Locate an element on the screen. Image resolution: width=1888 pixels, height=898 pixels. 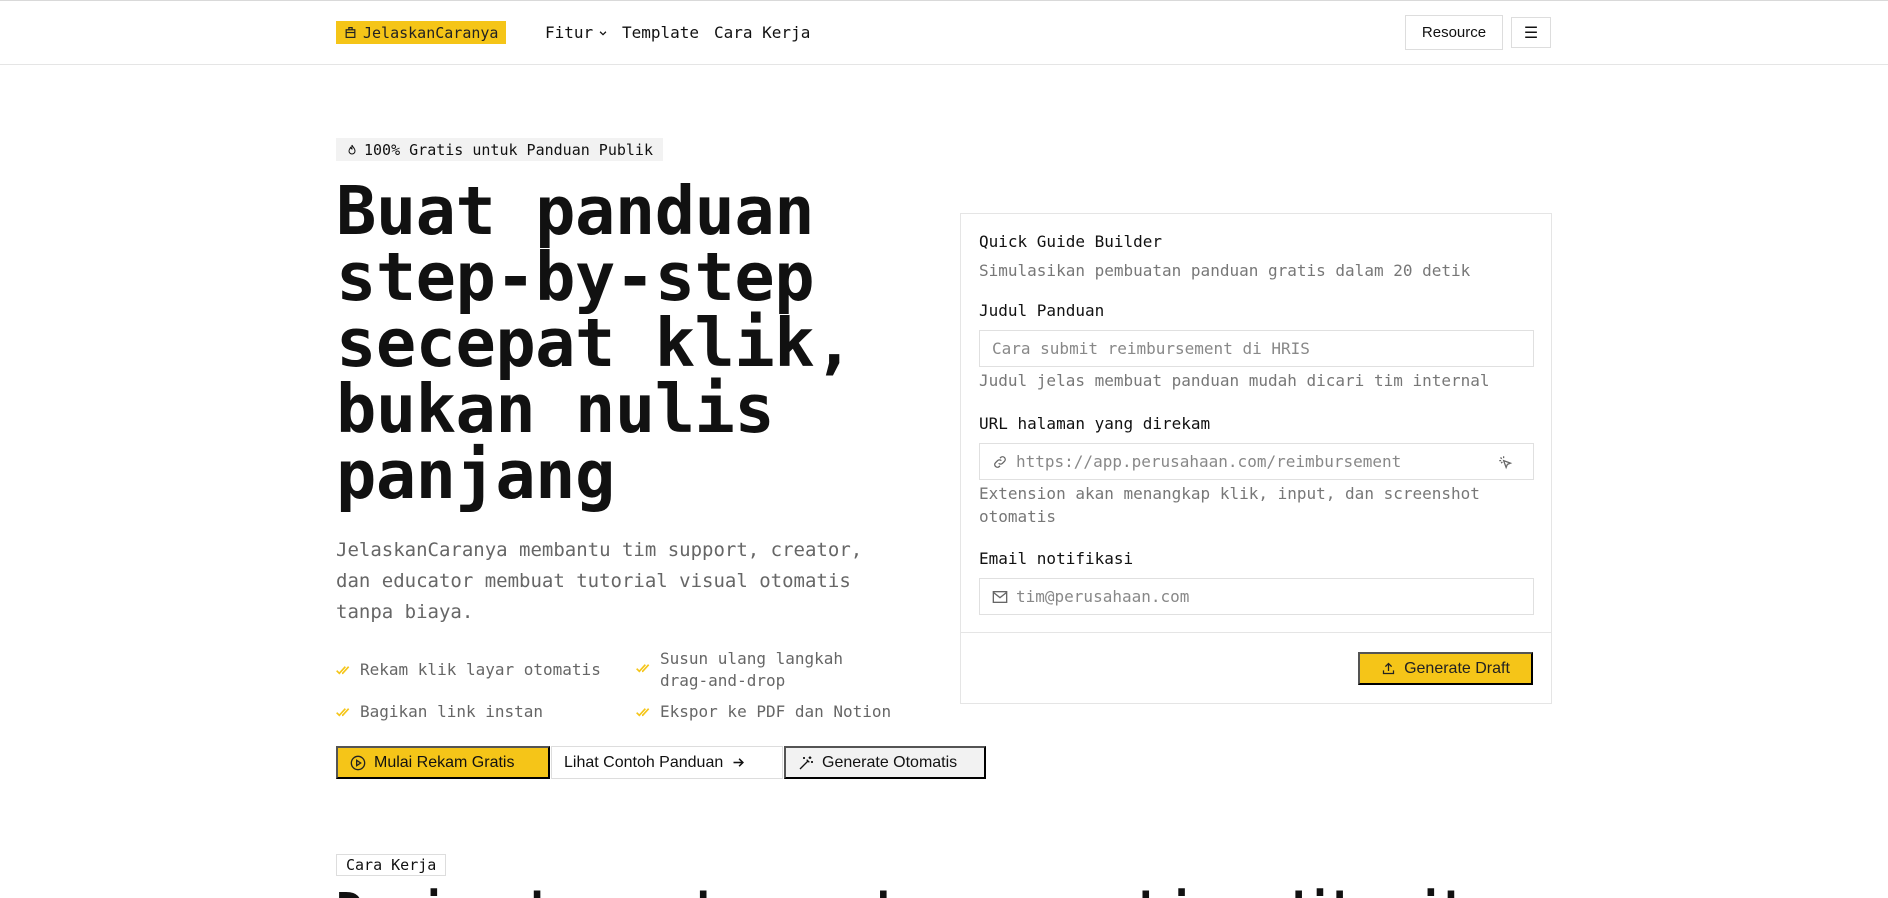
view-example-label: Lihat Contoh Panduan is located at coordinates (644, 762).